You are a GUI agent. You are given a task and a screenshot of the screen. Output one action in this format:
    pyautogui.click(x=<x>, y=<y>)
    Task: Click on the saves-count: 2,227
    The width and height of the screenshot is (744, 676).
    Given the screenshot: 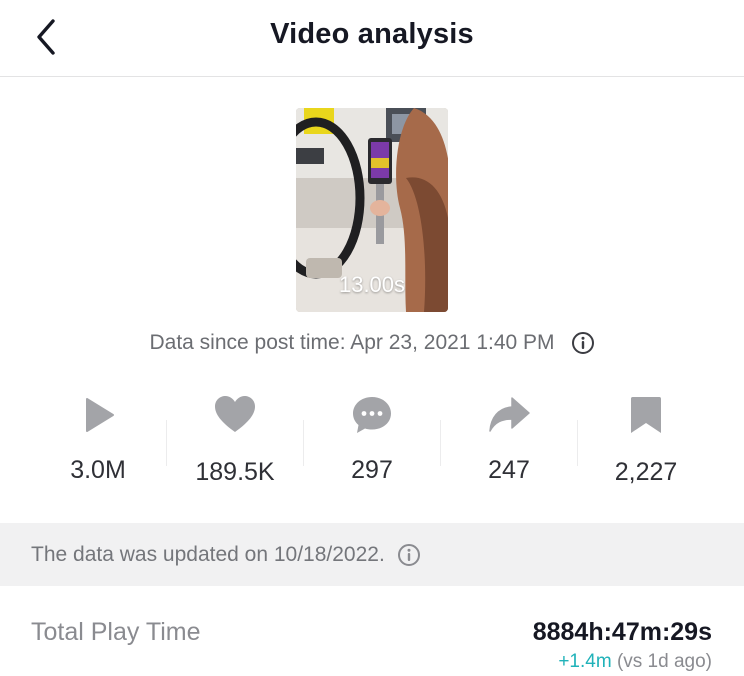 What is the action you would take?
    pyautogui.click(x=646, y=472)
    